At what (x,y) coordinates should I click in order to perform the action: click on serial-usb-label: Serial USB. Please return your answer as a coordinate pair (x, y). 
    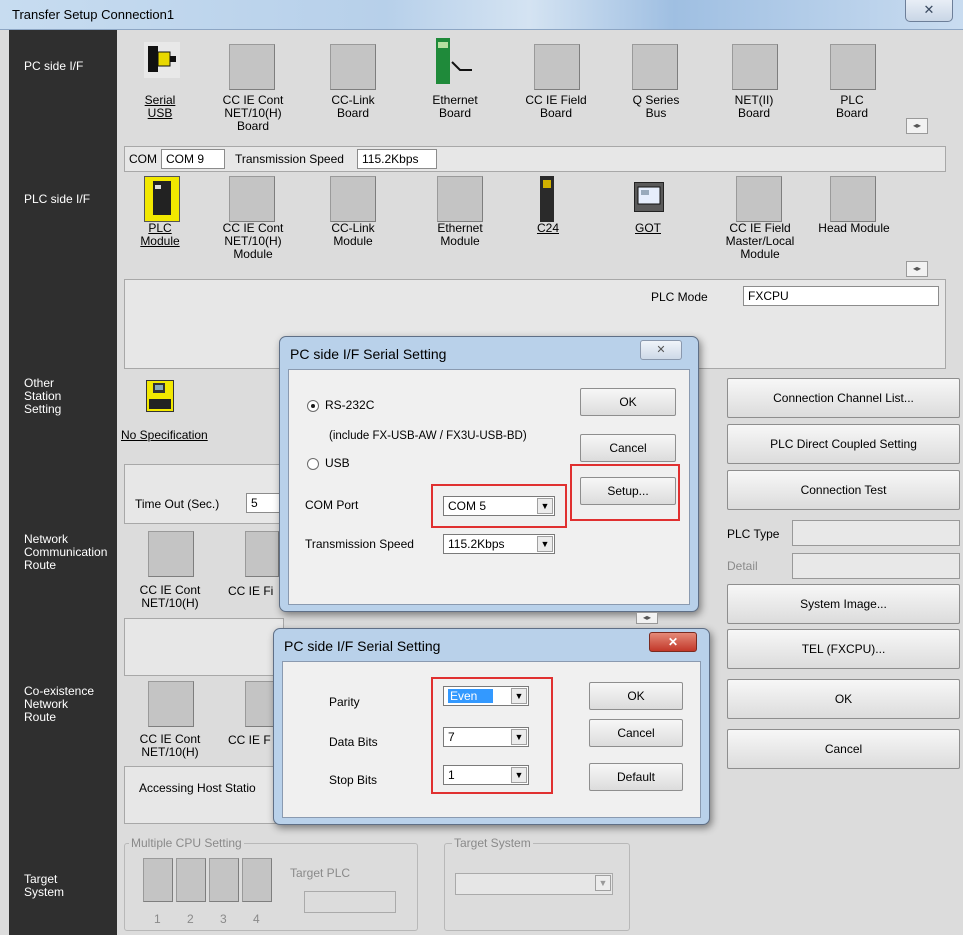
    Looking at the image, I should click on (160, 107).